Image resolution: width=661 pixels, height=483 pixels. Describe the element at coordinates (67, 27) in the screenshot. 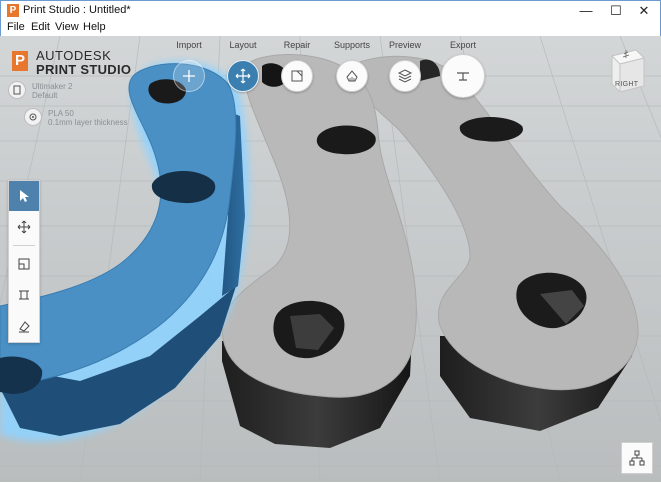

I see `menu-view: View` at that location.